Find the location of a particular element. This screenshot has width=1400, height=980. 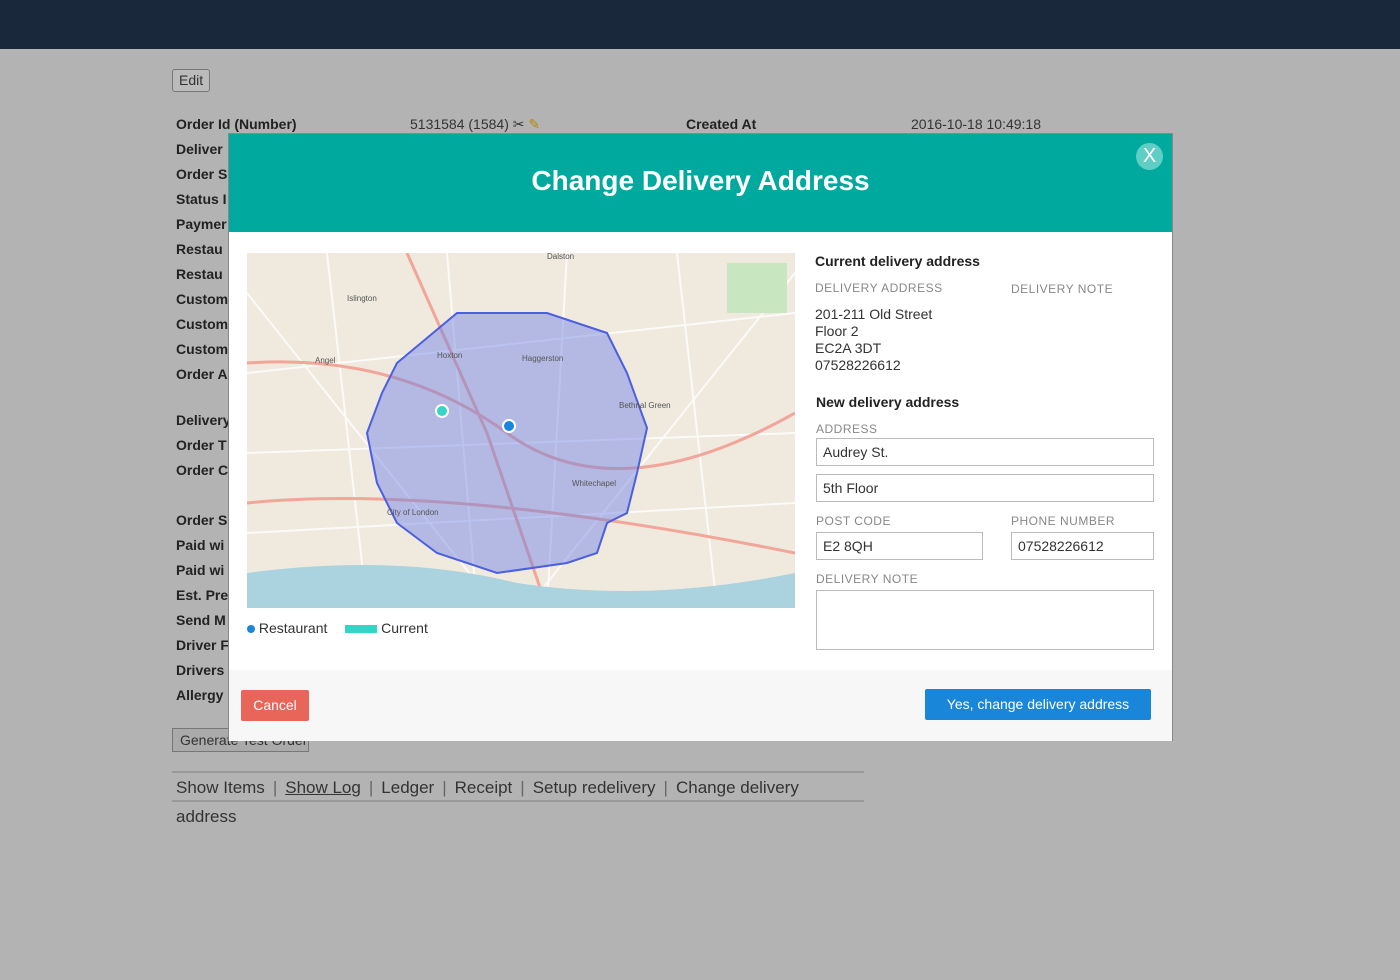

show-items-link: Show Items is located at coordinates (220, 787).